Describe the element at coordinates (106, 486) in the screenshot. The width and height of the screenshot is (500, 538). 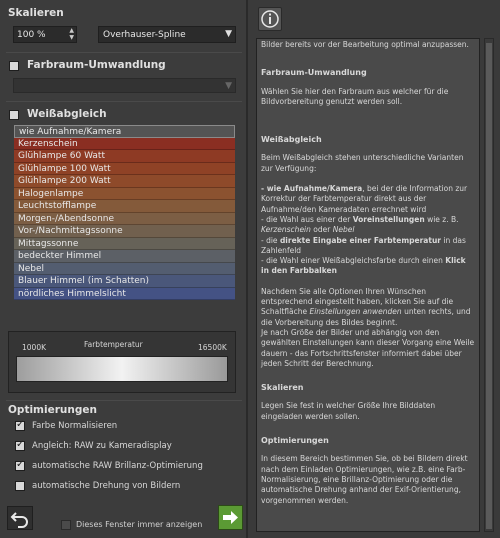
I see `auto-rotate-label: automatische Drehung von Bildern` at that location.